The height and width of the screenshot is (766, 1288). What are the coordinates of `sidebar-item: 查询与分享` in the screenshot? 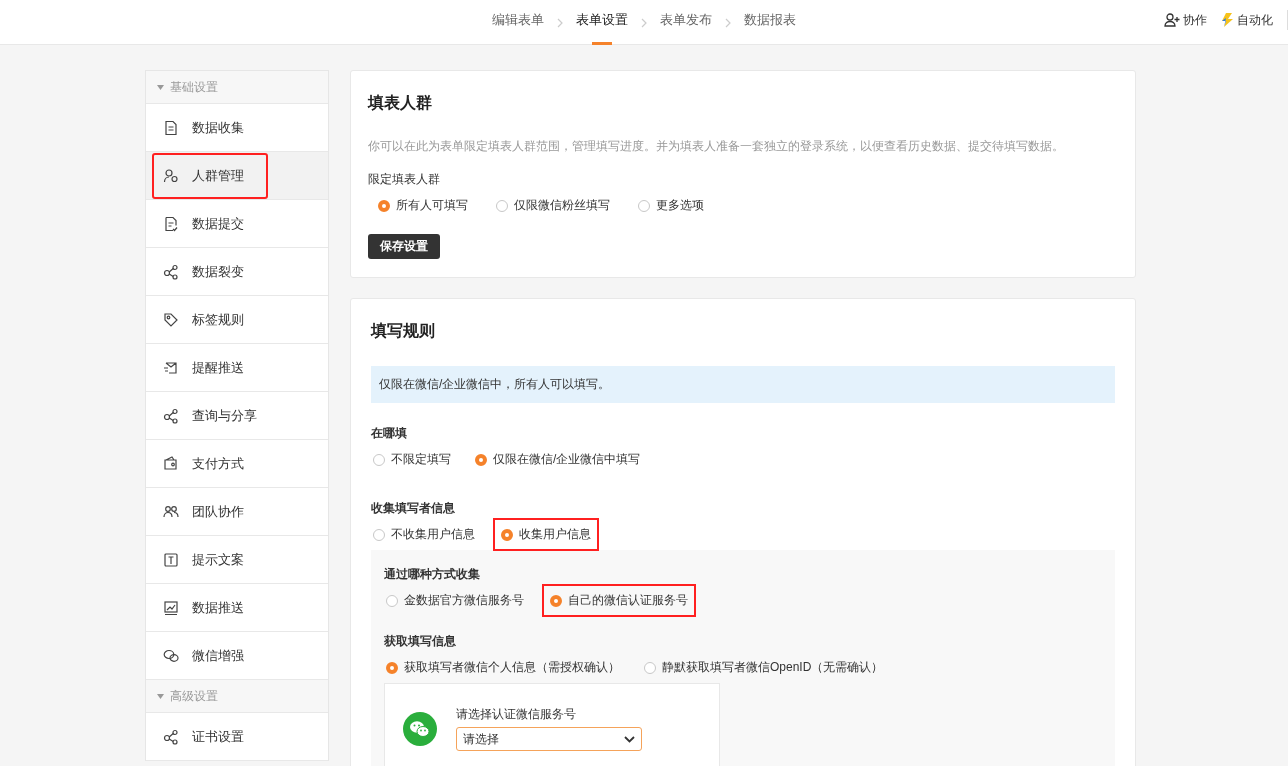 It's located at (237, 416).